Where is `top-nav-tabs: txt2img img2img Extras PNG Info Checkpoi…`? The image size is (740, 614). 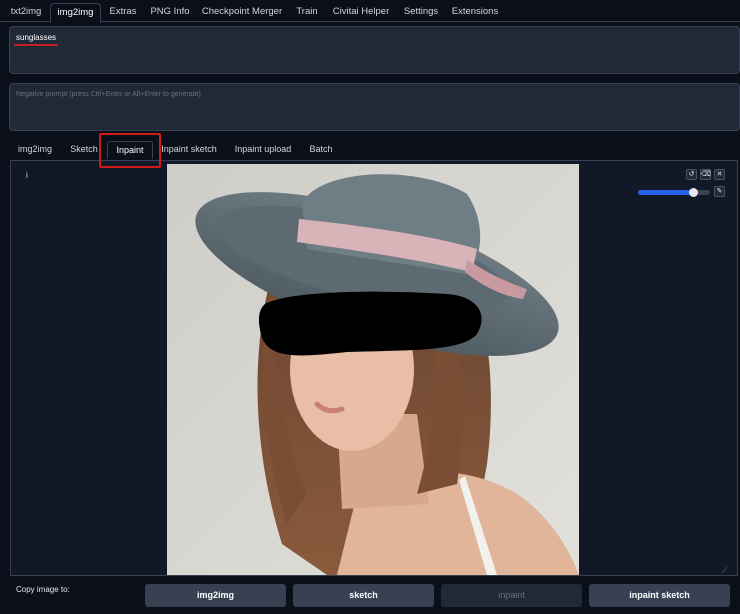 top-nav-tabs: txt2img img2img Extras PNG Info Checkpoi… is located at coordinates (370, 11).